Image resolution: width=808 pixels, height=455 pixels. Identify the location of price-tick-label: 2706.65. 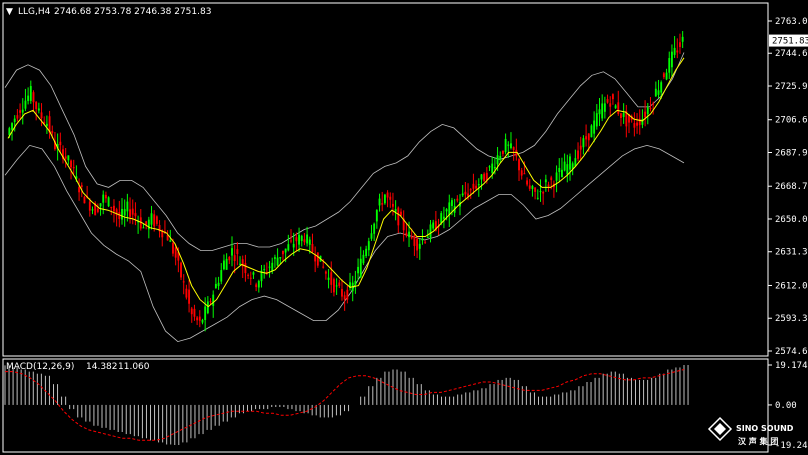
(791, 121).